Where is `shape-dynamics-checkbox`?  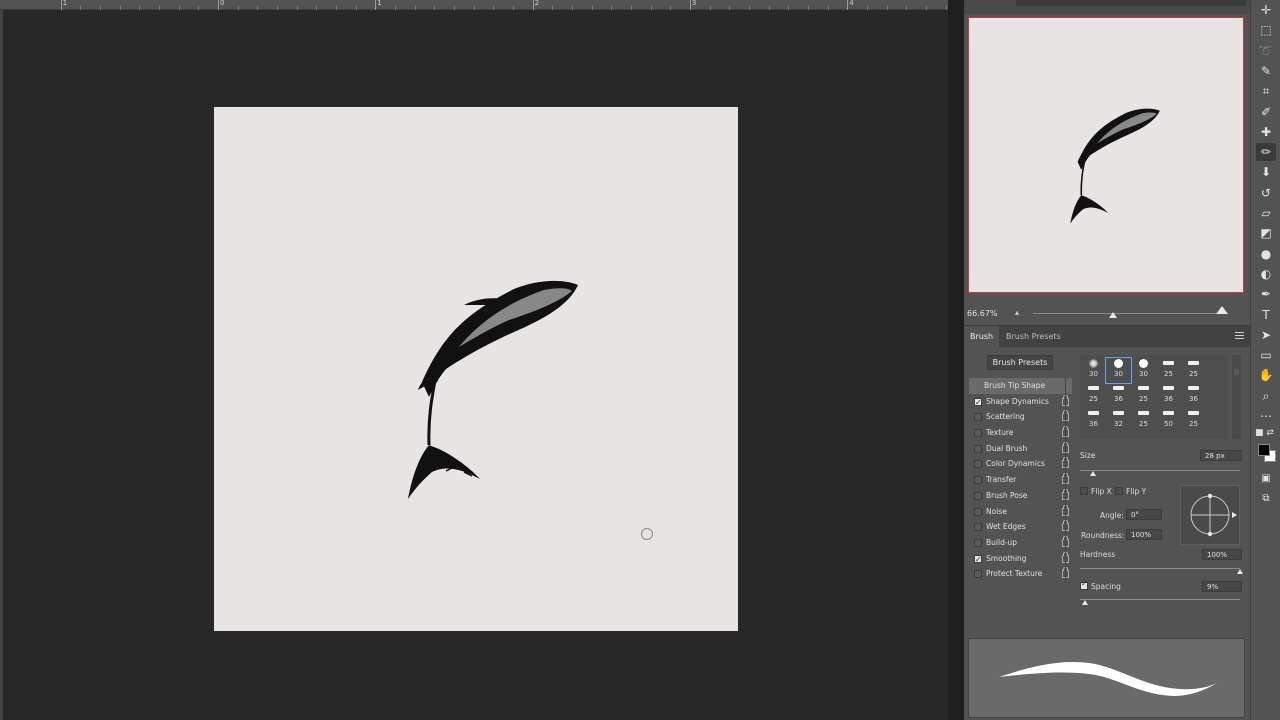
shape-dynamics-checkbox is located at coordinates (978, 402).